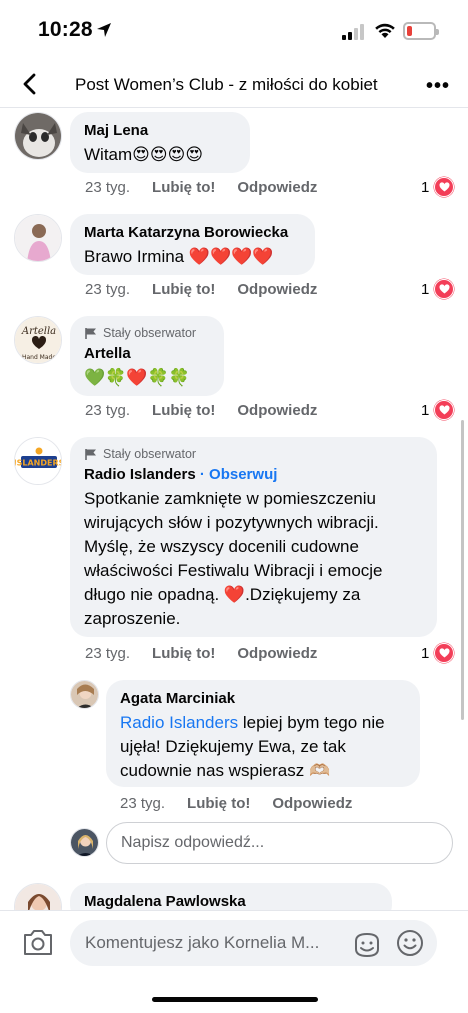 The width and height of the screenshot is (468, 1013). What do you see at coordinates (231, 901) in the screenshot?
I see `comment-author: Magdalena Pawlowska` at bounding box center [231, 901].